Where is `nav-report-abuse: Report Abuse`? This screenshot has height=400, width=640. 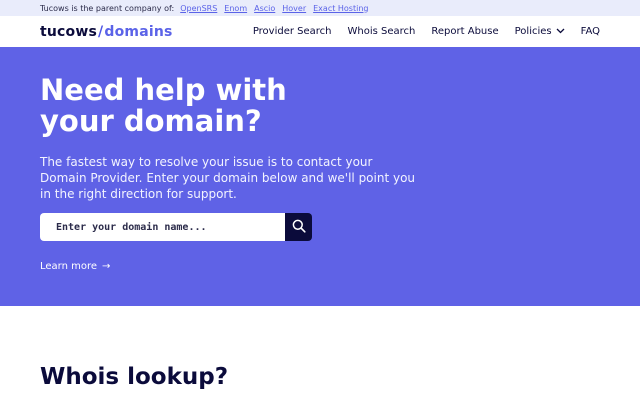 nav-report-abuse: Report Abuse is located at coordinates (464, 31).